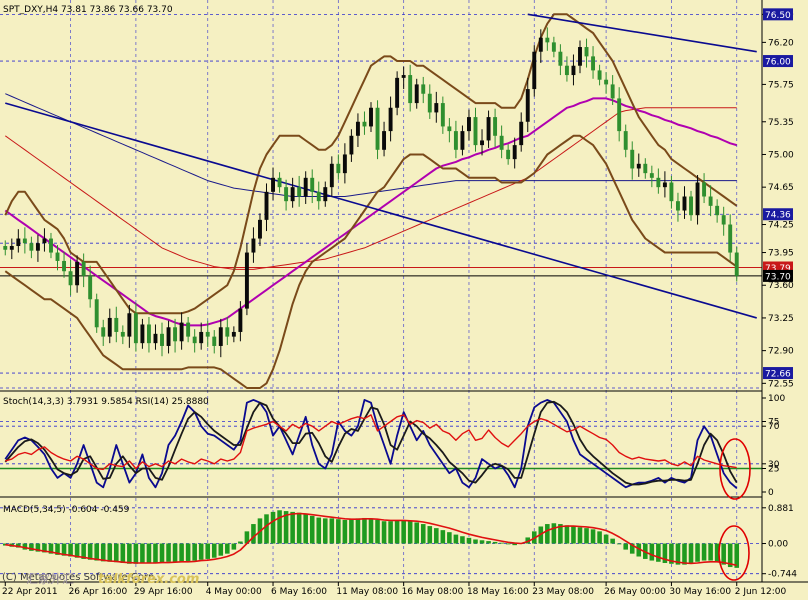  Describe the element at coordinates (776, 399) in the screenshot. I see `stoch-tick-label: 100` at that location.